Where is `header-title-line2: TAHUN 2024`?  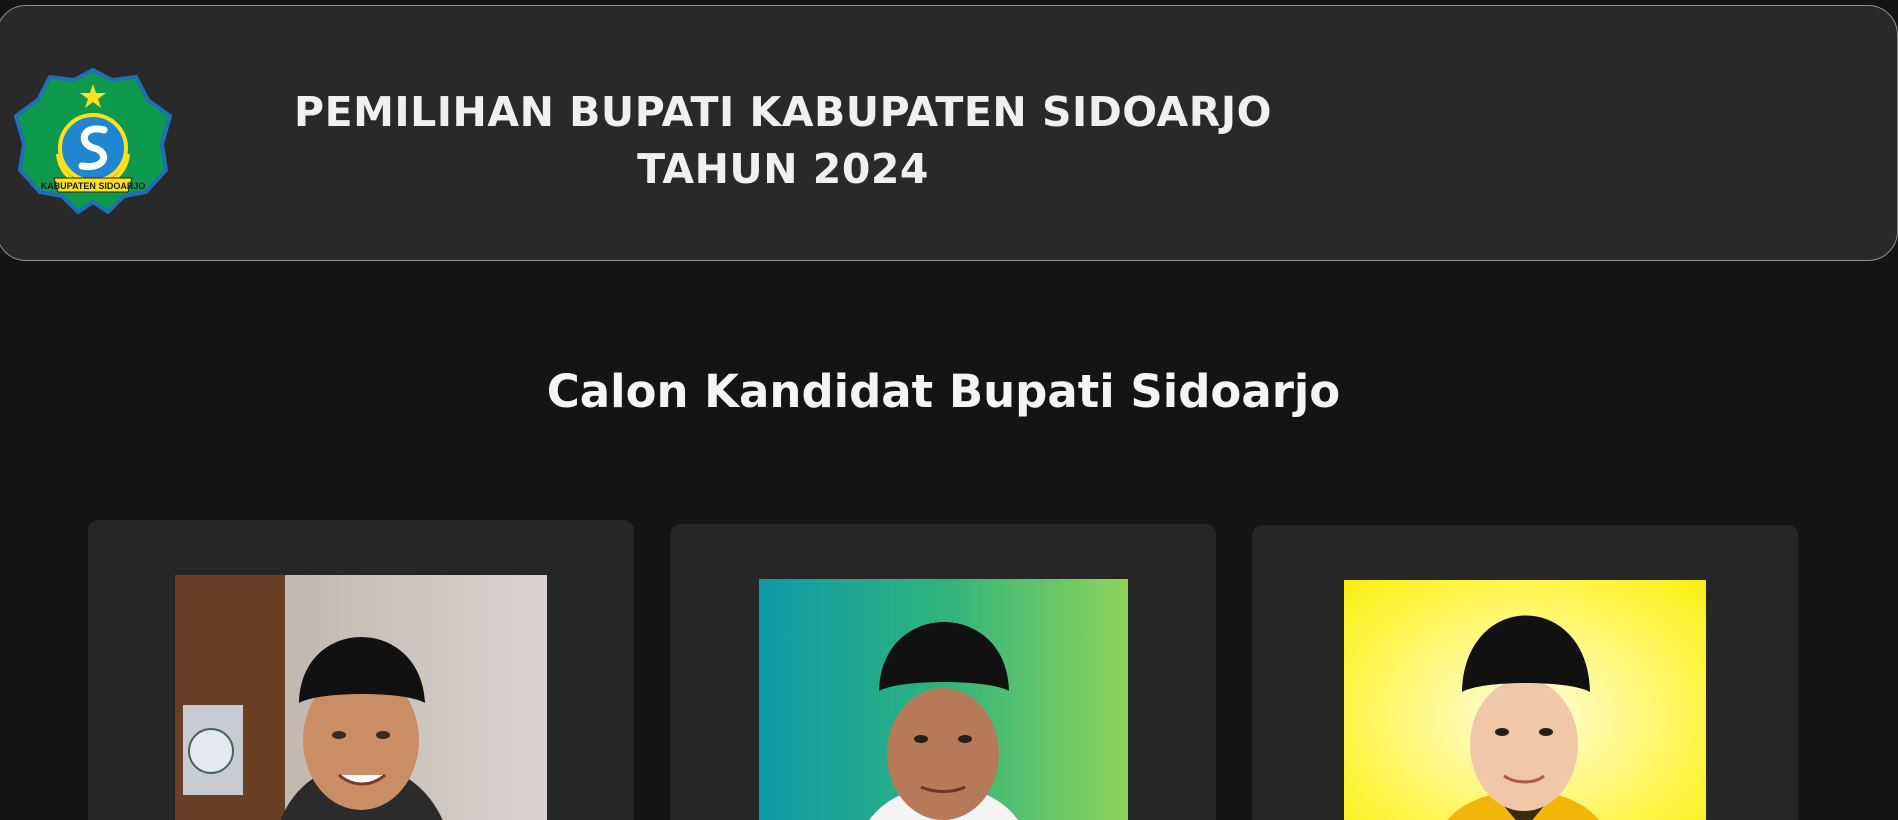 header-title-line2: TAHUN 2024 is located at coordinates (783, 169).